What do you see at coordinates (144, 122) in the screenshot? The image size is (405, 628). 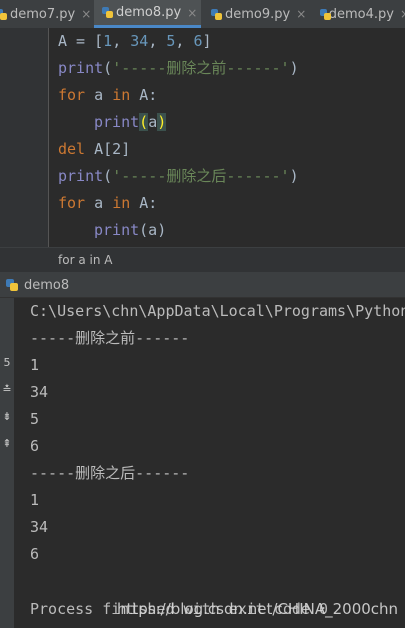 I see `matched-paren: (` at bounding box center [144, 122].